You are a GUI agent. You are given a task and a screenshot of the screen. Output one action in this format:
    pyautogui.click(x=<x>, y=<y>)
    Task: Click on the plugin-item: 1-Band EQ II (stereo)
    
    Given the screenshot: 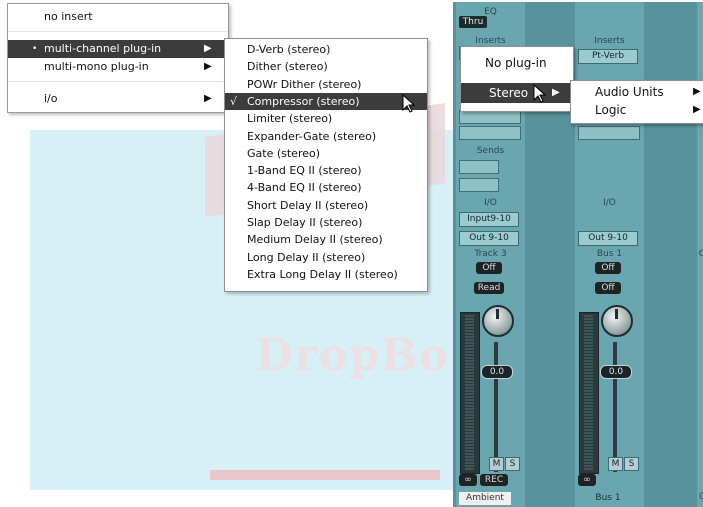 What is the action you would take?
    pyautogui.click(x=326, y=170)
    